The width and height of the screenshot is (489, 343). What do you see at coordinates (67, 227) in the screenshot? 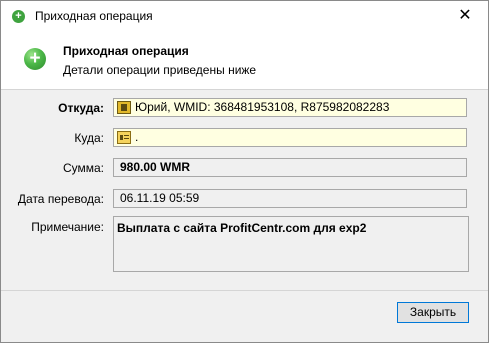
I see `note-label: Примечание:` at bounding box center [67, 227].